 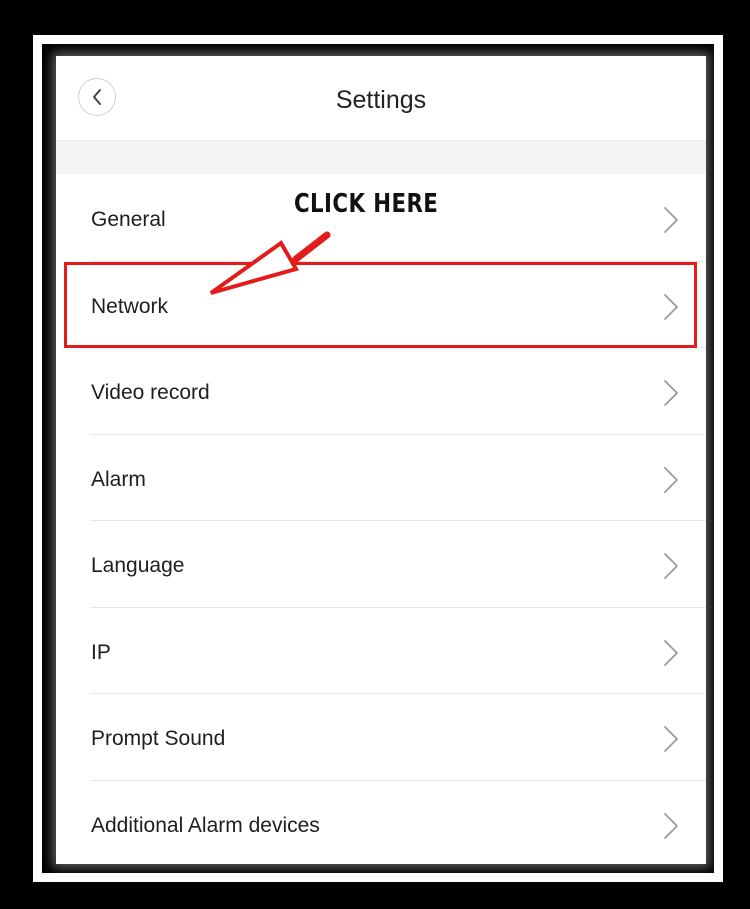 I want to click on menu-item-label: Video record, so click(x=150, y=392).